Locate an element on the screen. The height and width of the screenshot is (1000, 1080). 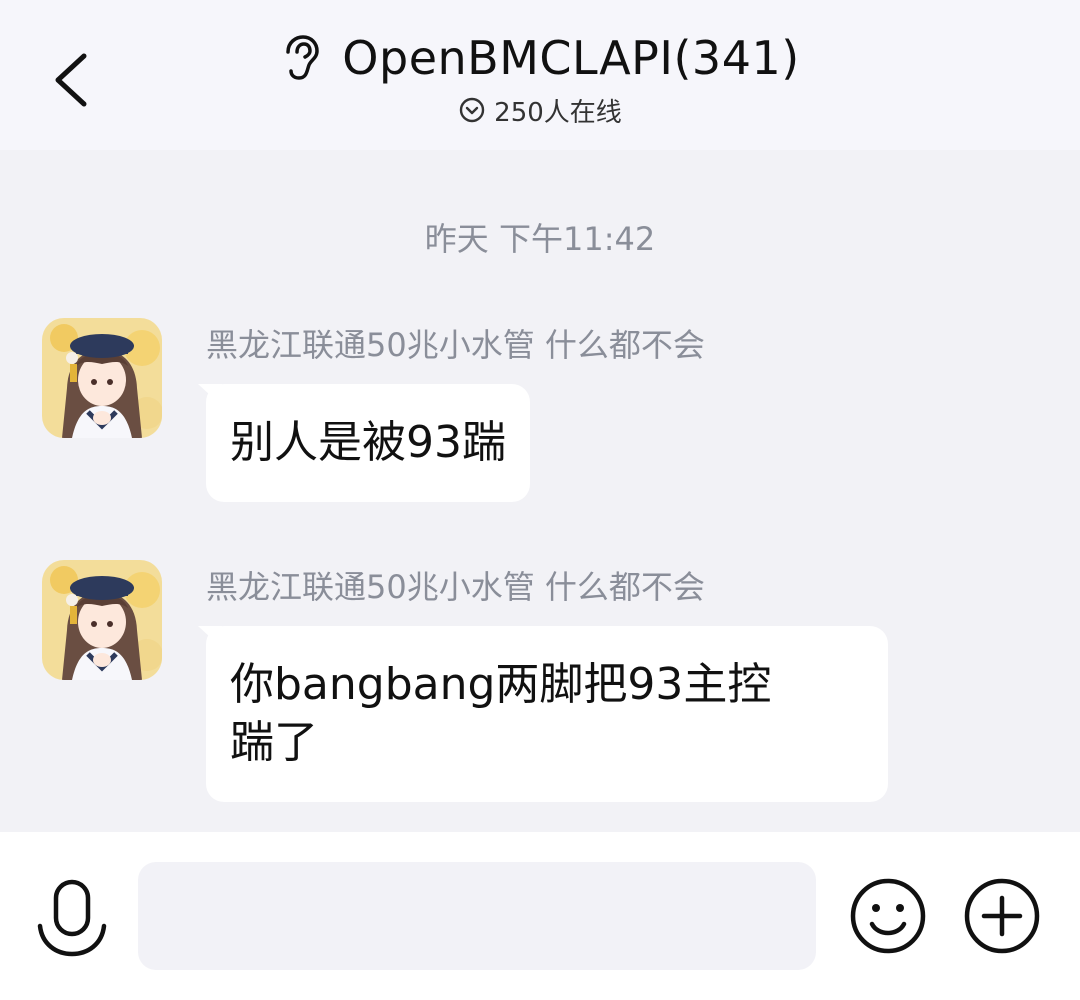
online-status: 250人在线 is located at coordinates (540, 110).